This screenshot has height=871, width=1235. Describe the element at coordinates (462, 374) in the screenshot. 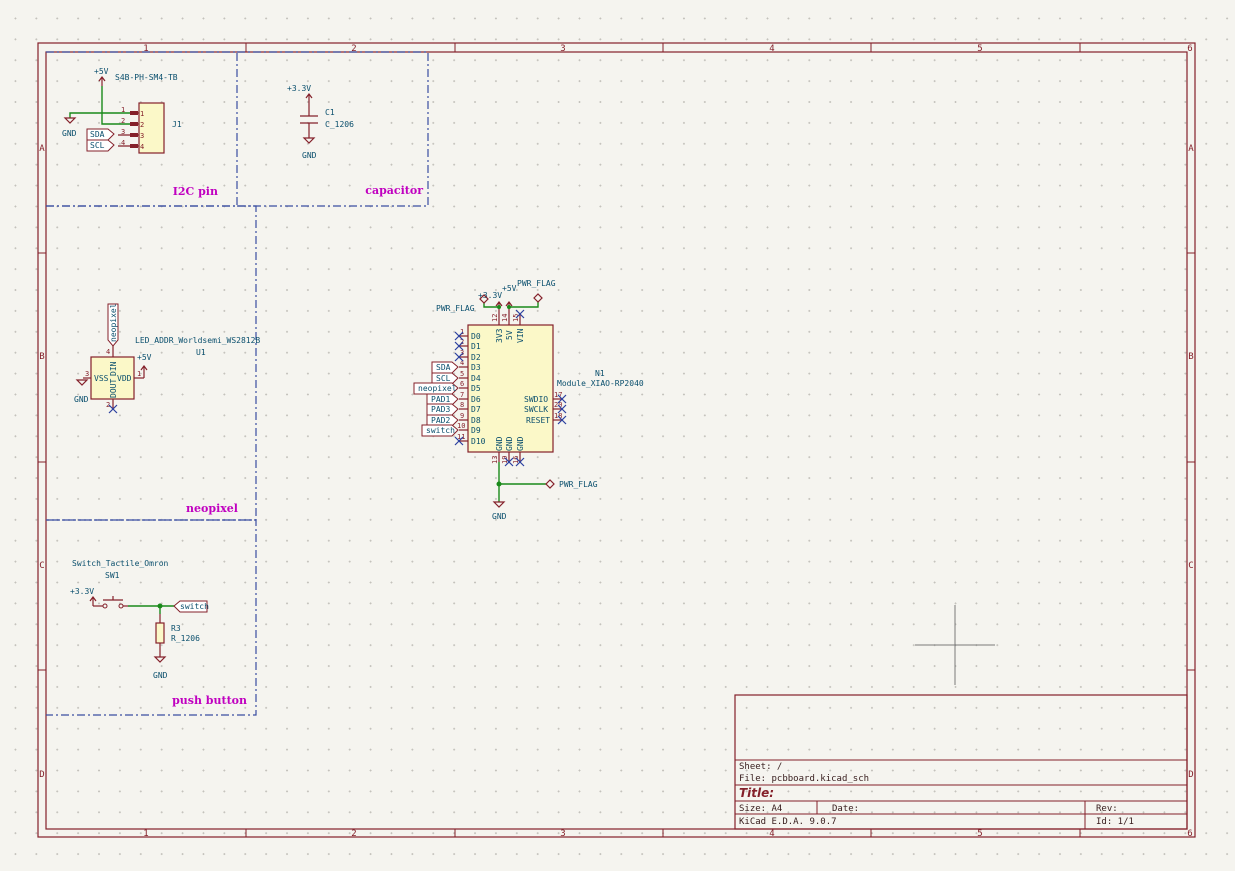

I see `n1-pnum-5: 5` at that location.